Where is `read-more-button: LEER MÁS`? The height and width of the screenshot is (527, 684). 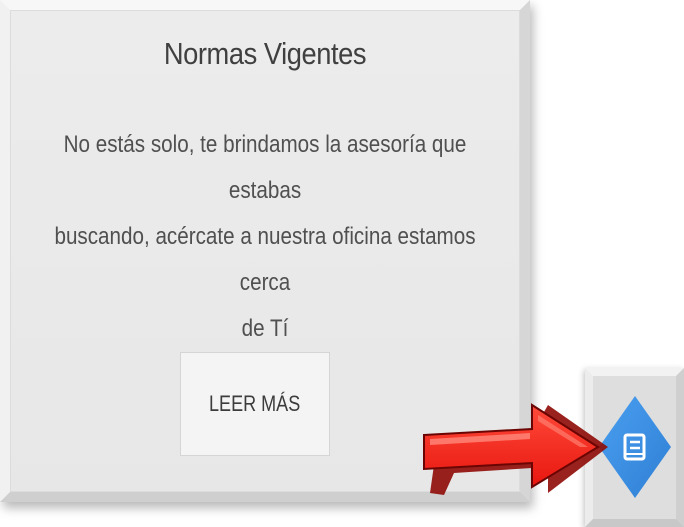
read-more-button: LEER MÁS is located at coordinates (255, 404).